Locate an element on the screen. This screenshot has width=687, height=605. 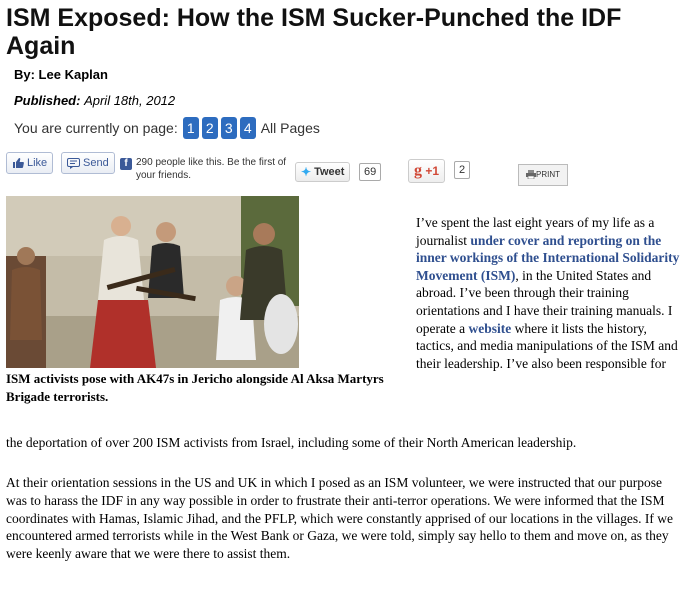
facebook-send-button: Send is located at coordinates (88, 163).